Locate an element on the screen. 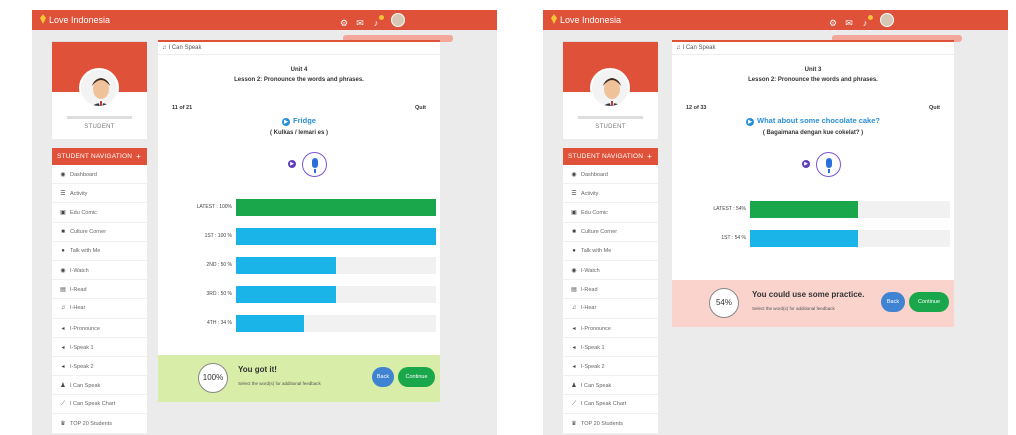 The image size is (1016, 435). attempt-row: 4TH : 34 % is located at coordinates (299, 323).